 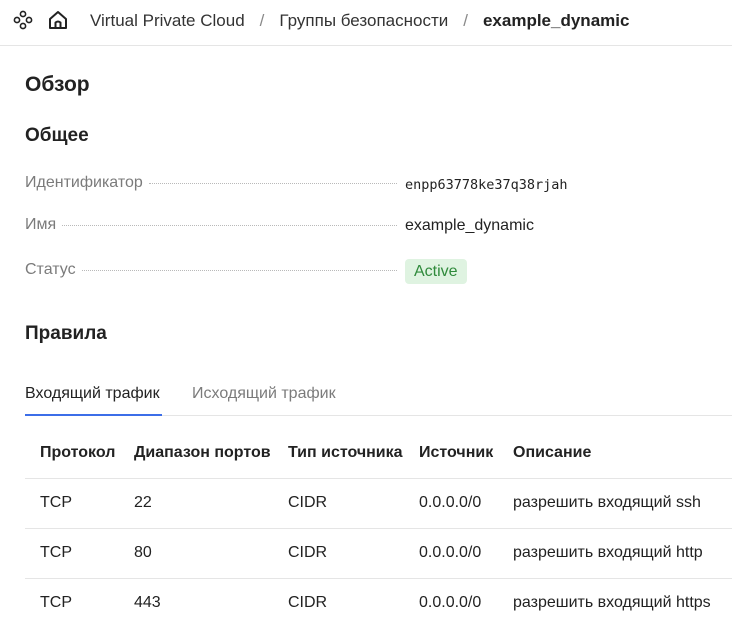 What do you see at coordinates (622, 453) in the screenshot?
I see `column-header-description: Описание` at bounding box center [622, 453].